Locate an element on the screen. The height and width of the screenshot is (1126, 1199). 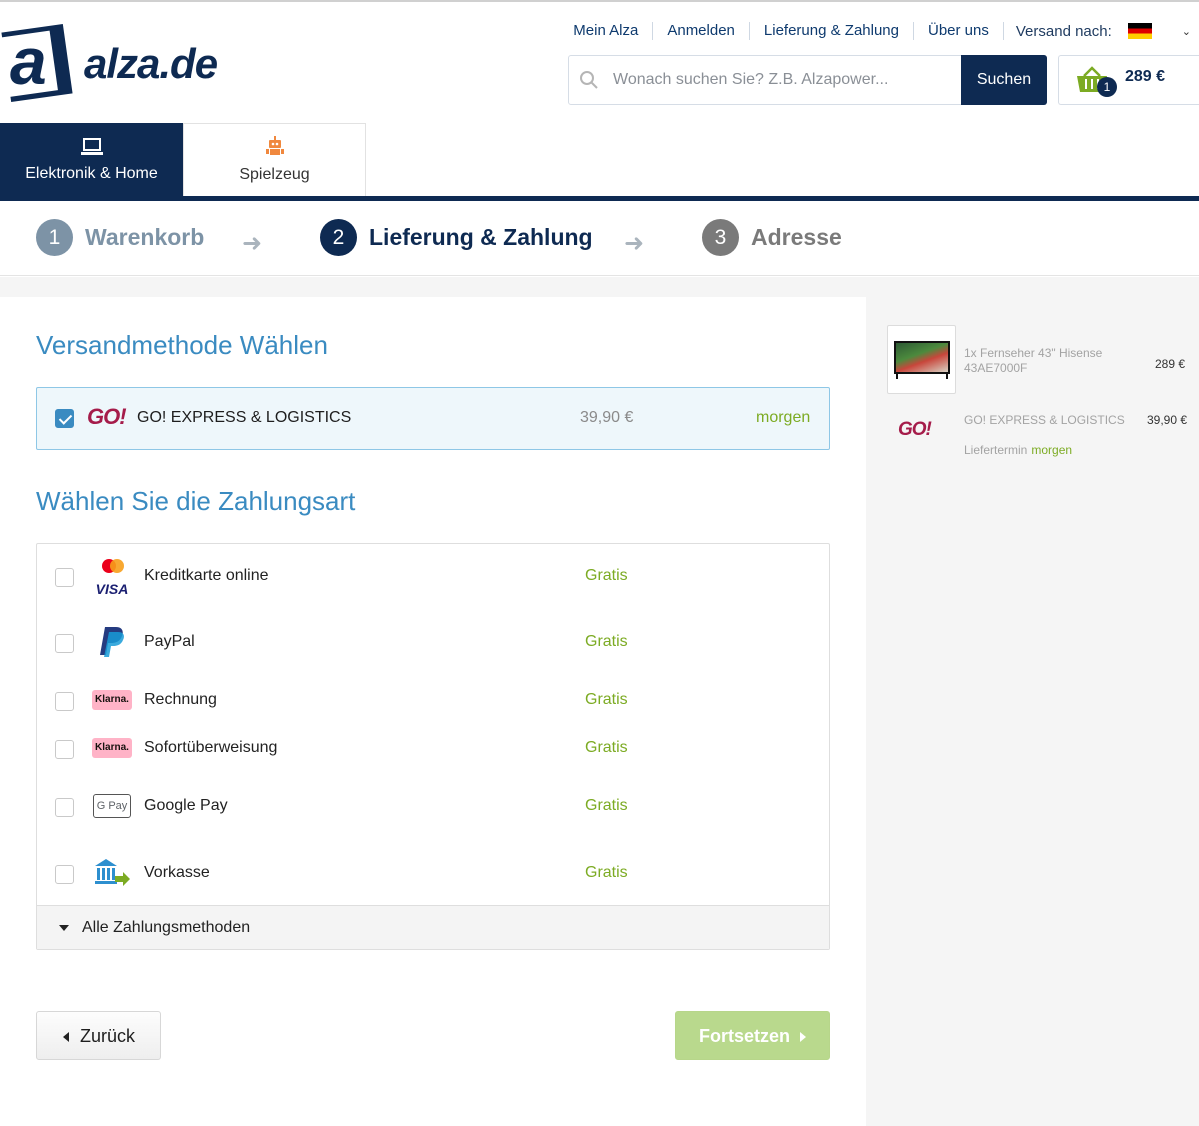
caret-left-icon is located at coordinates (66, 1037).